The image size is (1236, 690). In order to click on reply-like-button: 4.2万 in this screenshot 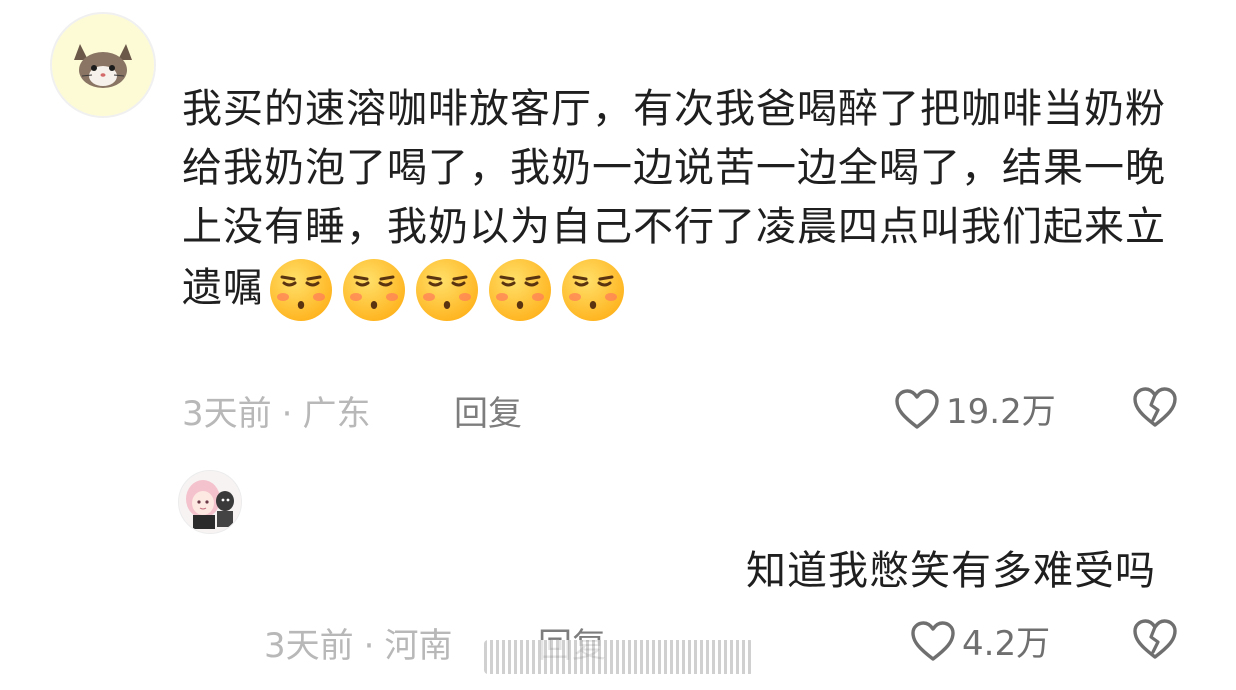, I will do `click(980, 640)`.